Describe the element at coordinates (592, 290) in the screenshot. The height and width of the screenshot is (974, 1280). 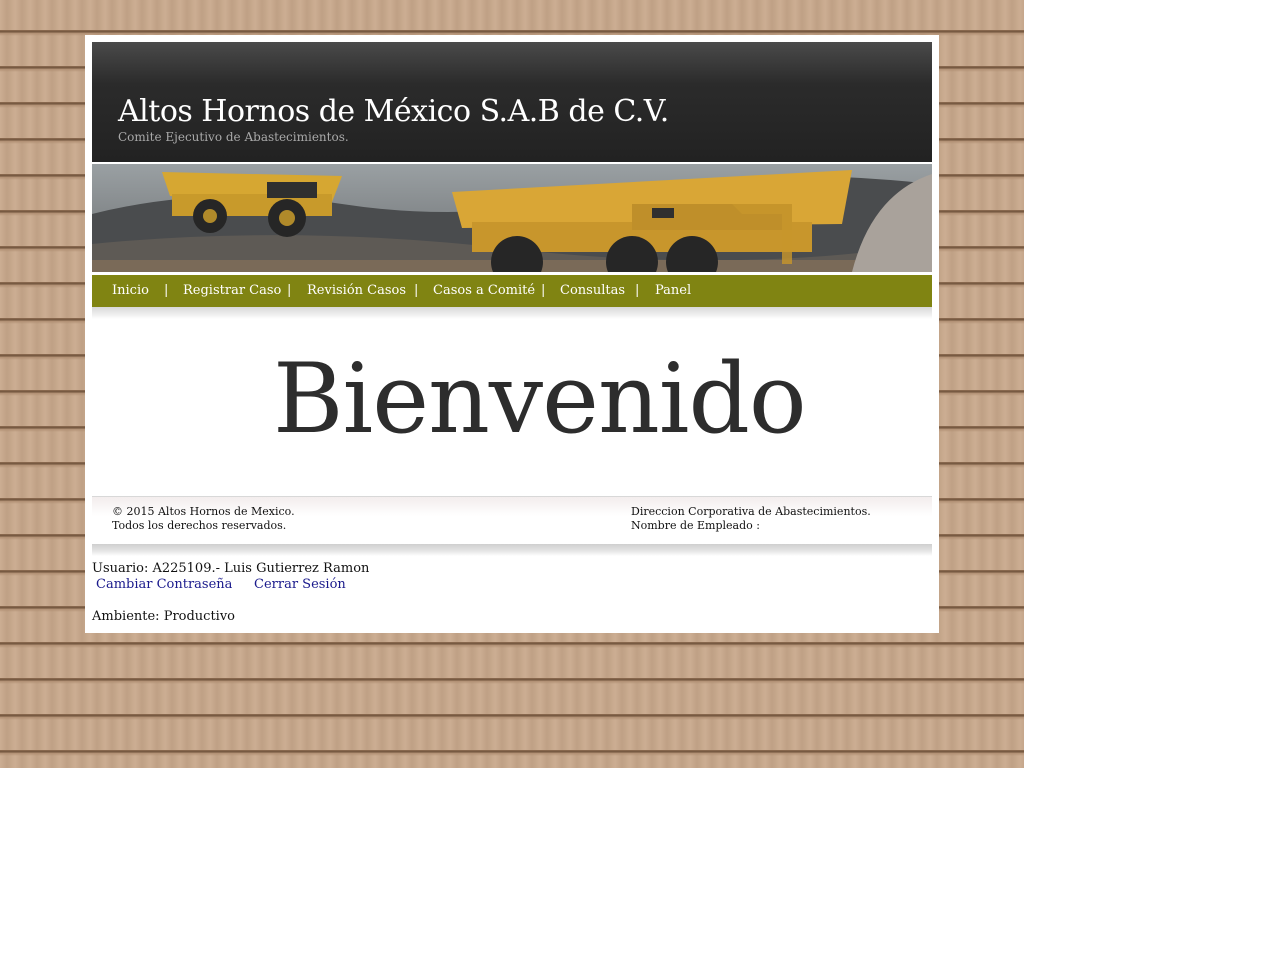
I see `nav-item-consultas: Consultas` at that location.